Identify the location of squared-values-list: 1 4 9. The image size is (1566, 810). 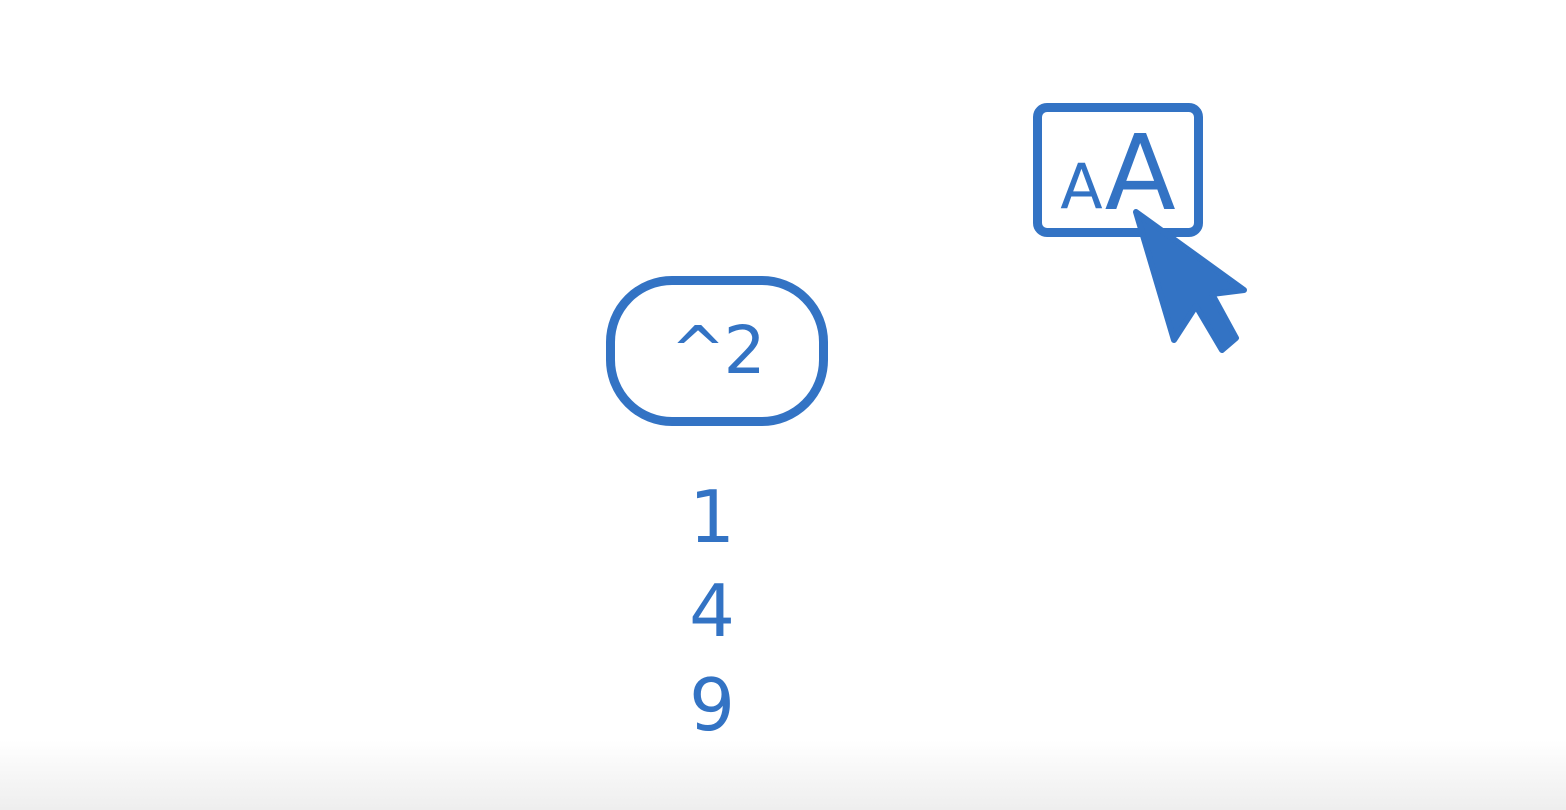
(712, 610).